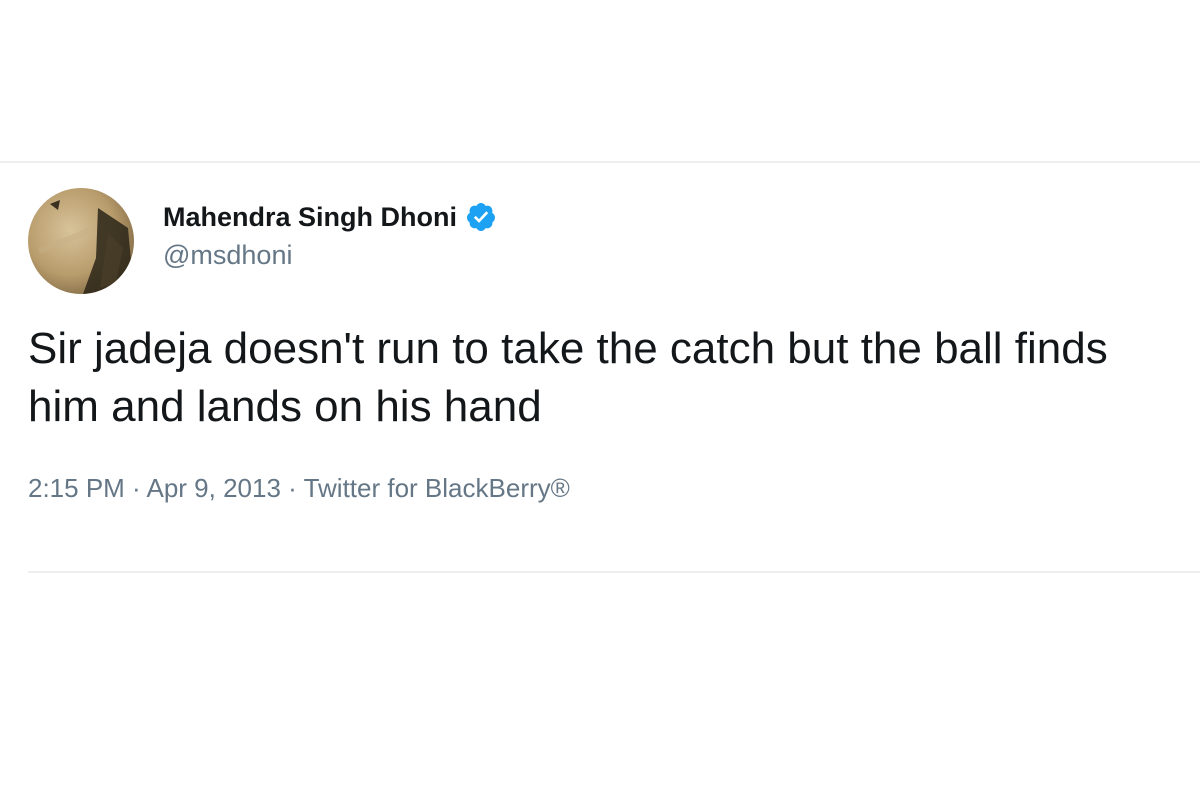 The height and width of the screenshot is (800, 1200). Describe the element at coordinates (481, 217) in the screenshot. I see `verified-badge-icon` at that location.